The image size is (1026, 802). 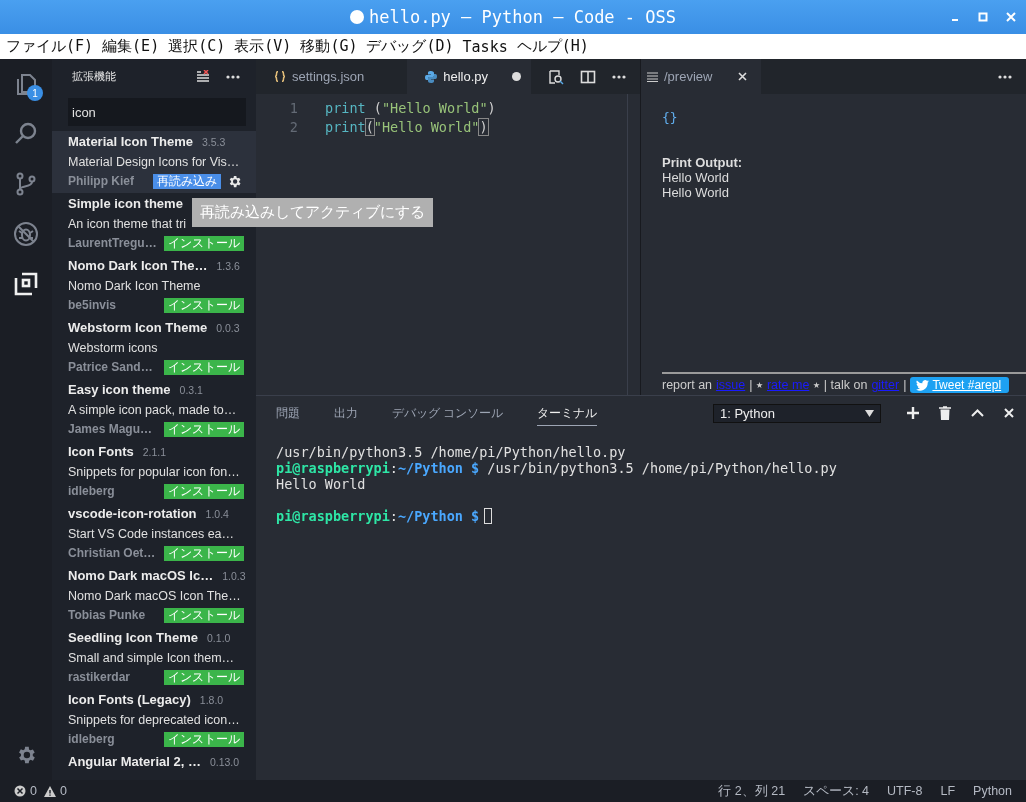 I want to click on sidebar-title: 拡張機能, so click(x=94, y=76).